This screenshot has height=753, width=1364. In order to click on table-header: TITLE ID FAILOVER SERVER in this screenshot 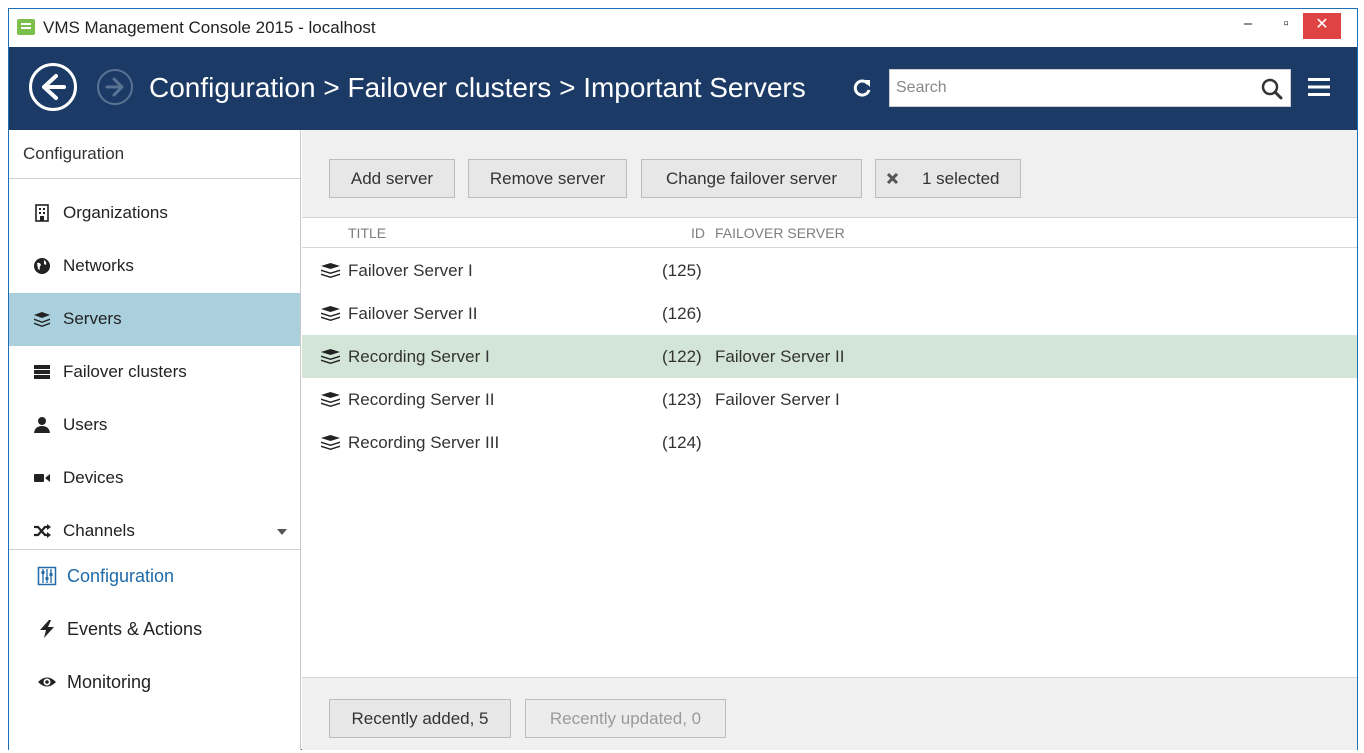, I will do `click(829, 233)`.